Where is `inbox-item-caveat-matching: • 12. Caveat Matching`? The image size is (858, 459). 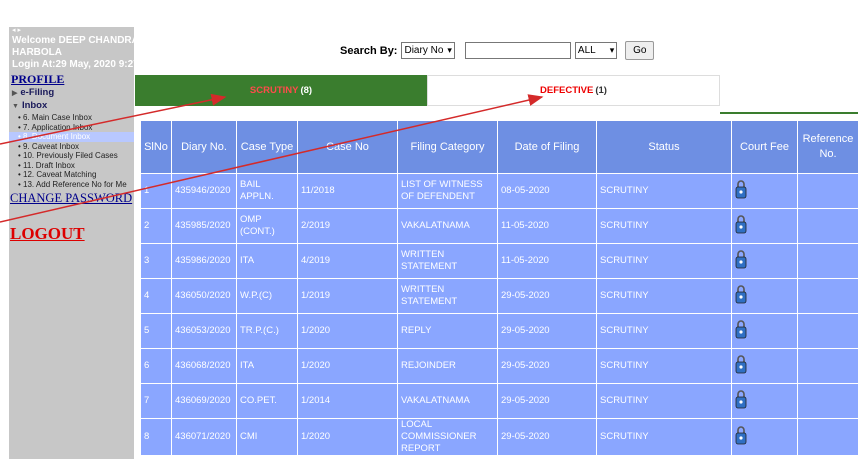
inbox-item-caveat-matching: • 12. Caveat Matching is located at coordinates (71, 175).